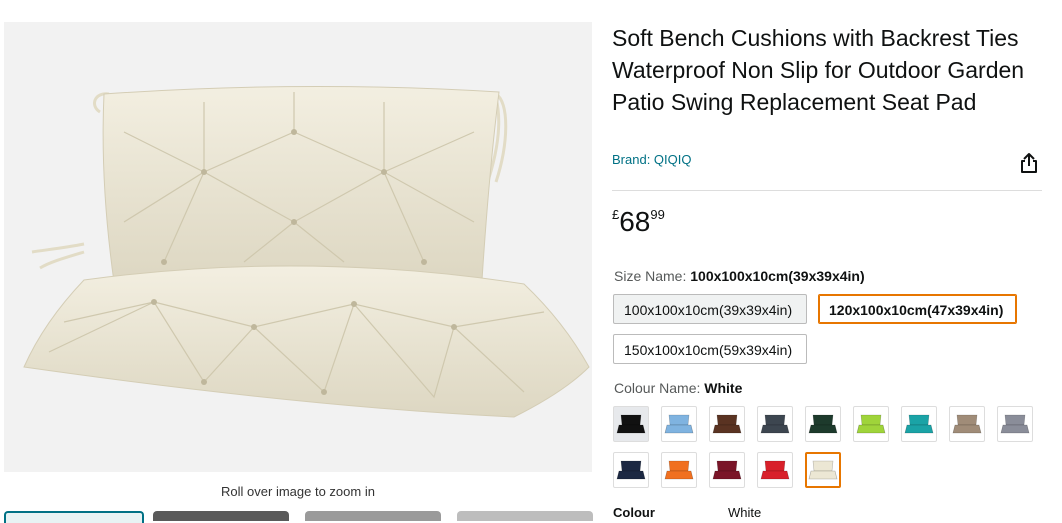 This screenshot has height=523, width=1062. I want to click on colour-swatch-dark-green, so click(823, 424).